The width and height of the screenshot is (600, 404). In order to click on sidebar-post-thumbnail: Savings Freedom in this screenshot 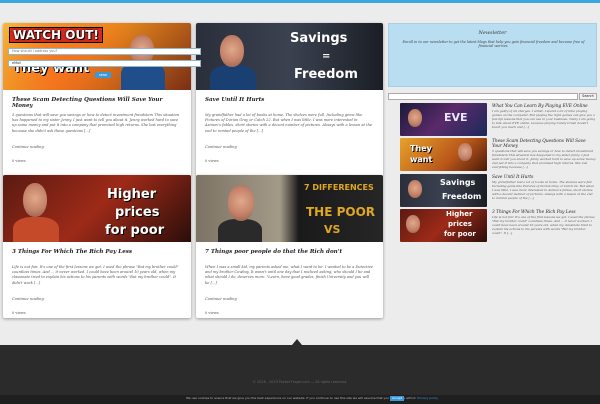, I will do `click(443, 190)`.